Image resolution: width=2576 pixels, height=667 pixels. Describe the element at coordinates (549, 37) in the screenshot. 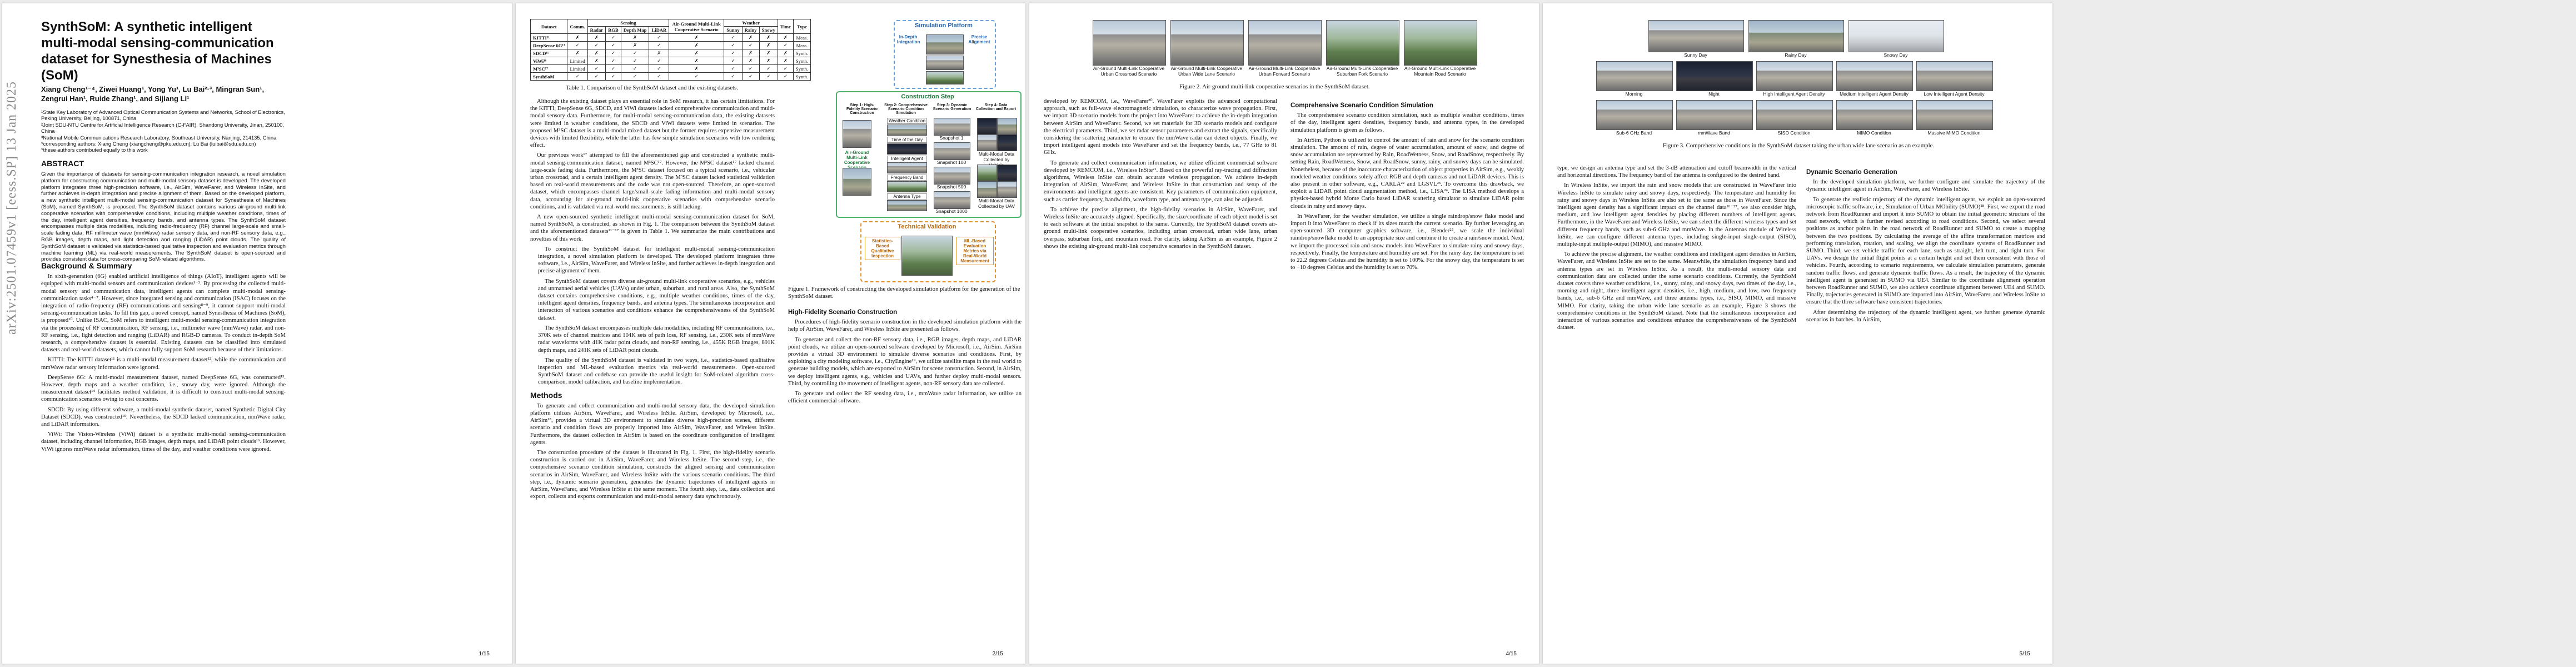

I see `dataset-name-cell: KITTI¹¹` at that location.